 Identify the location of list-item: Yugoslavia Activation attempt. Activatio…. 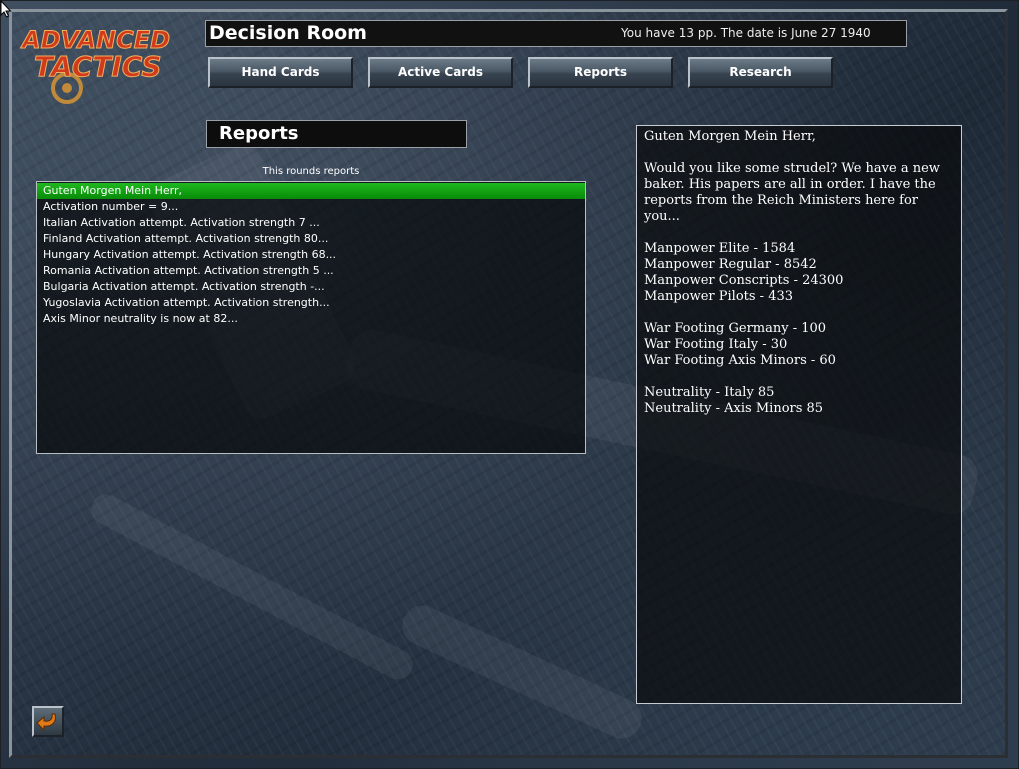
(311, 303).